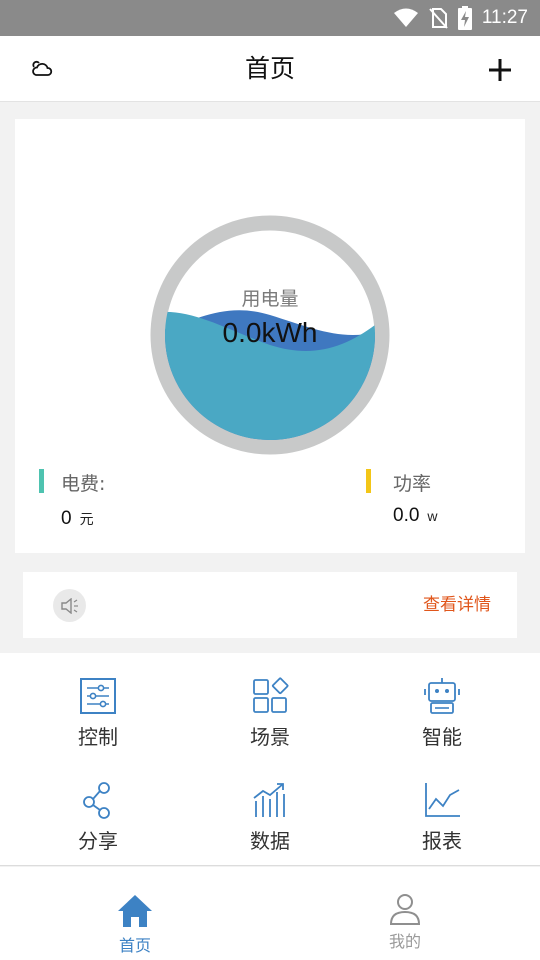 The height and width of the screenshot is (960, 540). I want to click on notice-bar: 查看详情, so click(270, 605).